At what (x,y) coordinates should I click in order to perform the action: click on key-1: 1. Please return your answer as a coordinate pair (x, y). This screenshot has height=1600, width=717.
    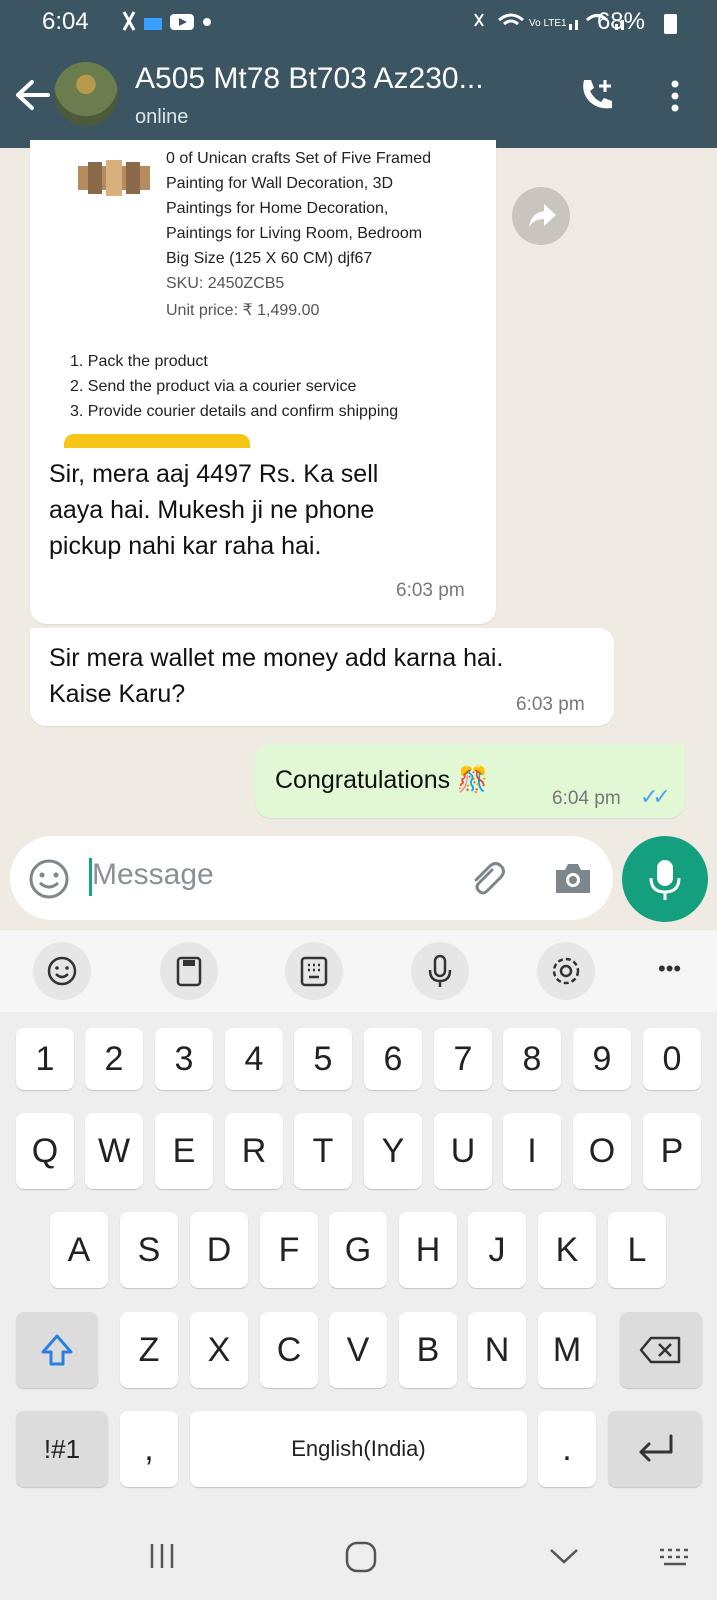
    Looking at the image, I should click on (45, 1059).